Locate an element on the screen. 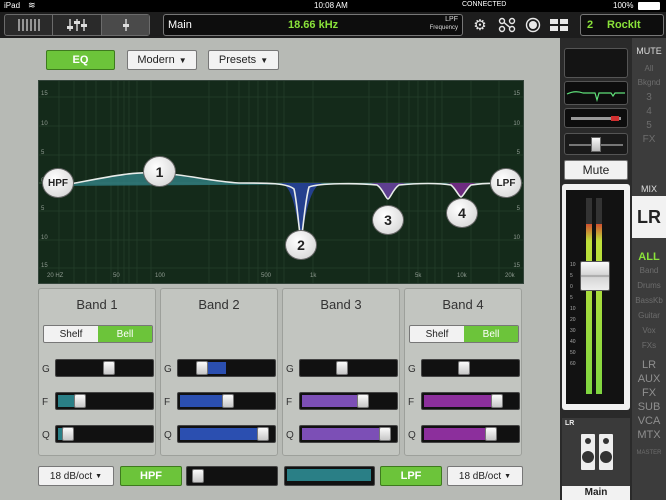 This screenshot has width=666, height=500. pan-control is located at coordinates (596, 144).